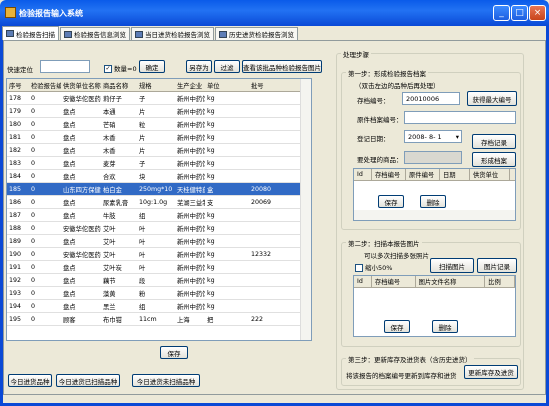  What do you see at coordinates (159, 293) in the screenshot?
I see `table-row: 193 0 盘点 藻黄 粉 新州中药饮片有kg` at bounding box center [159, 293].